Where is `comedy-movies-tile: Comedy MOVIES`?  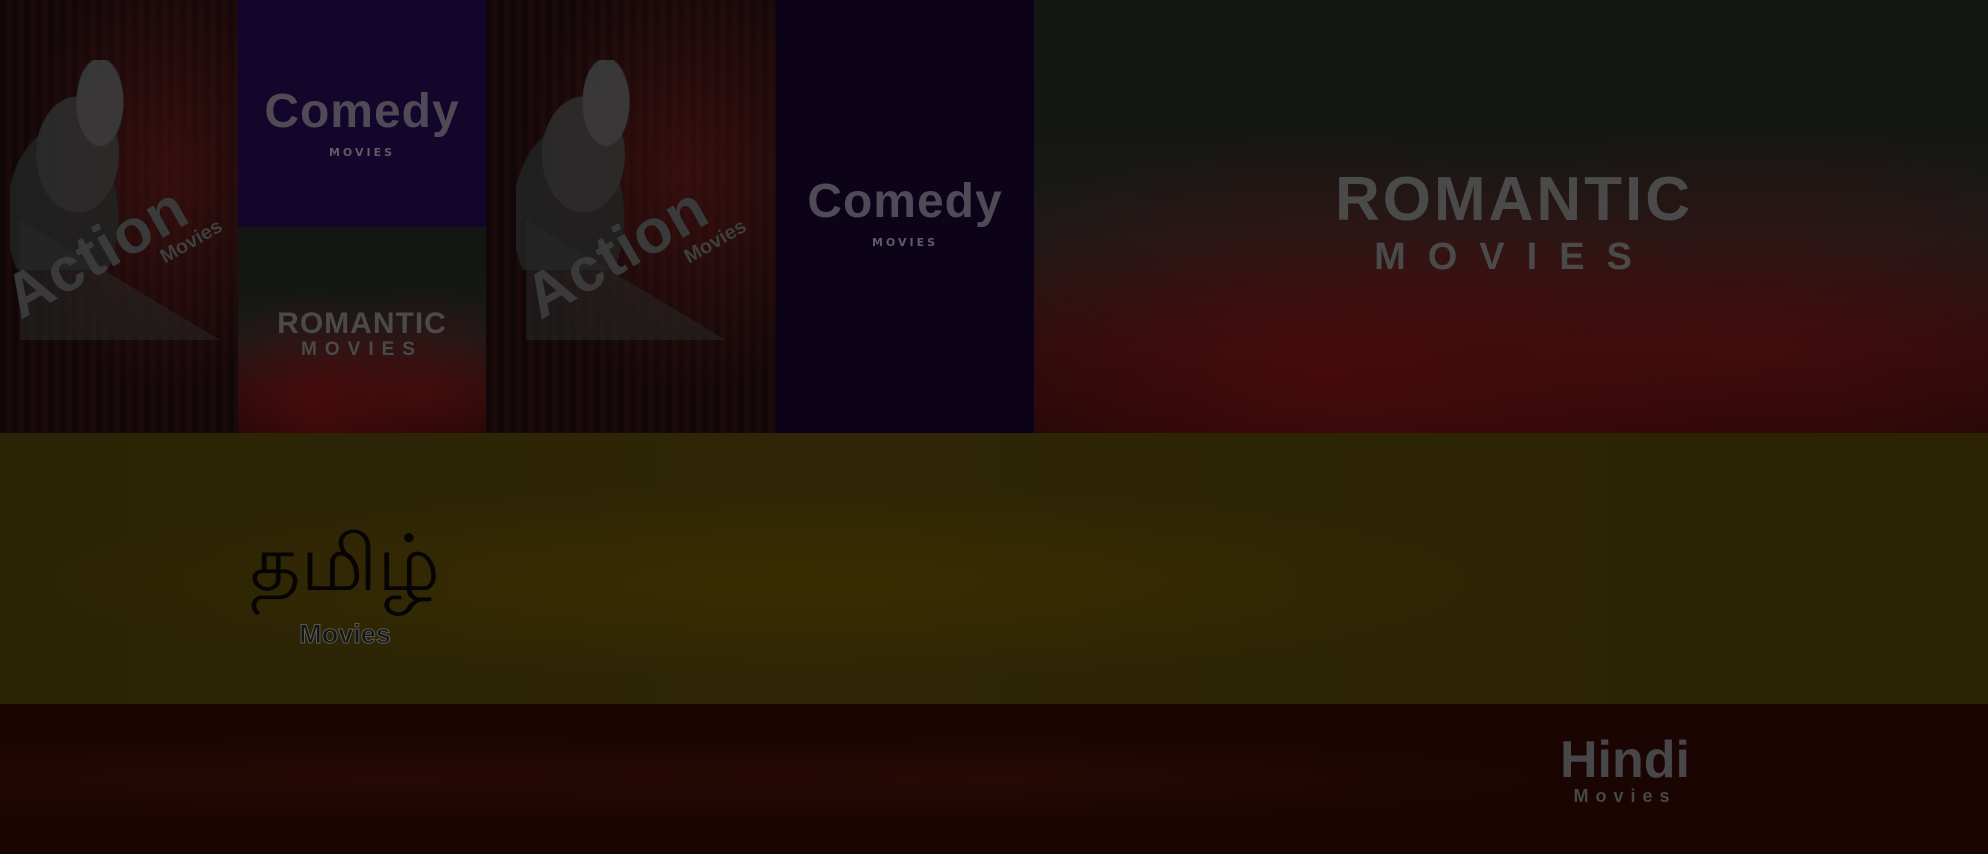 comedy-movies-tile: Comedy MOVIES is located at coordinates (362, 113).